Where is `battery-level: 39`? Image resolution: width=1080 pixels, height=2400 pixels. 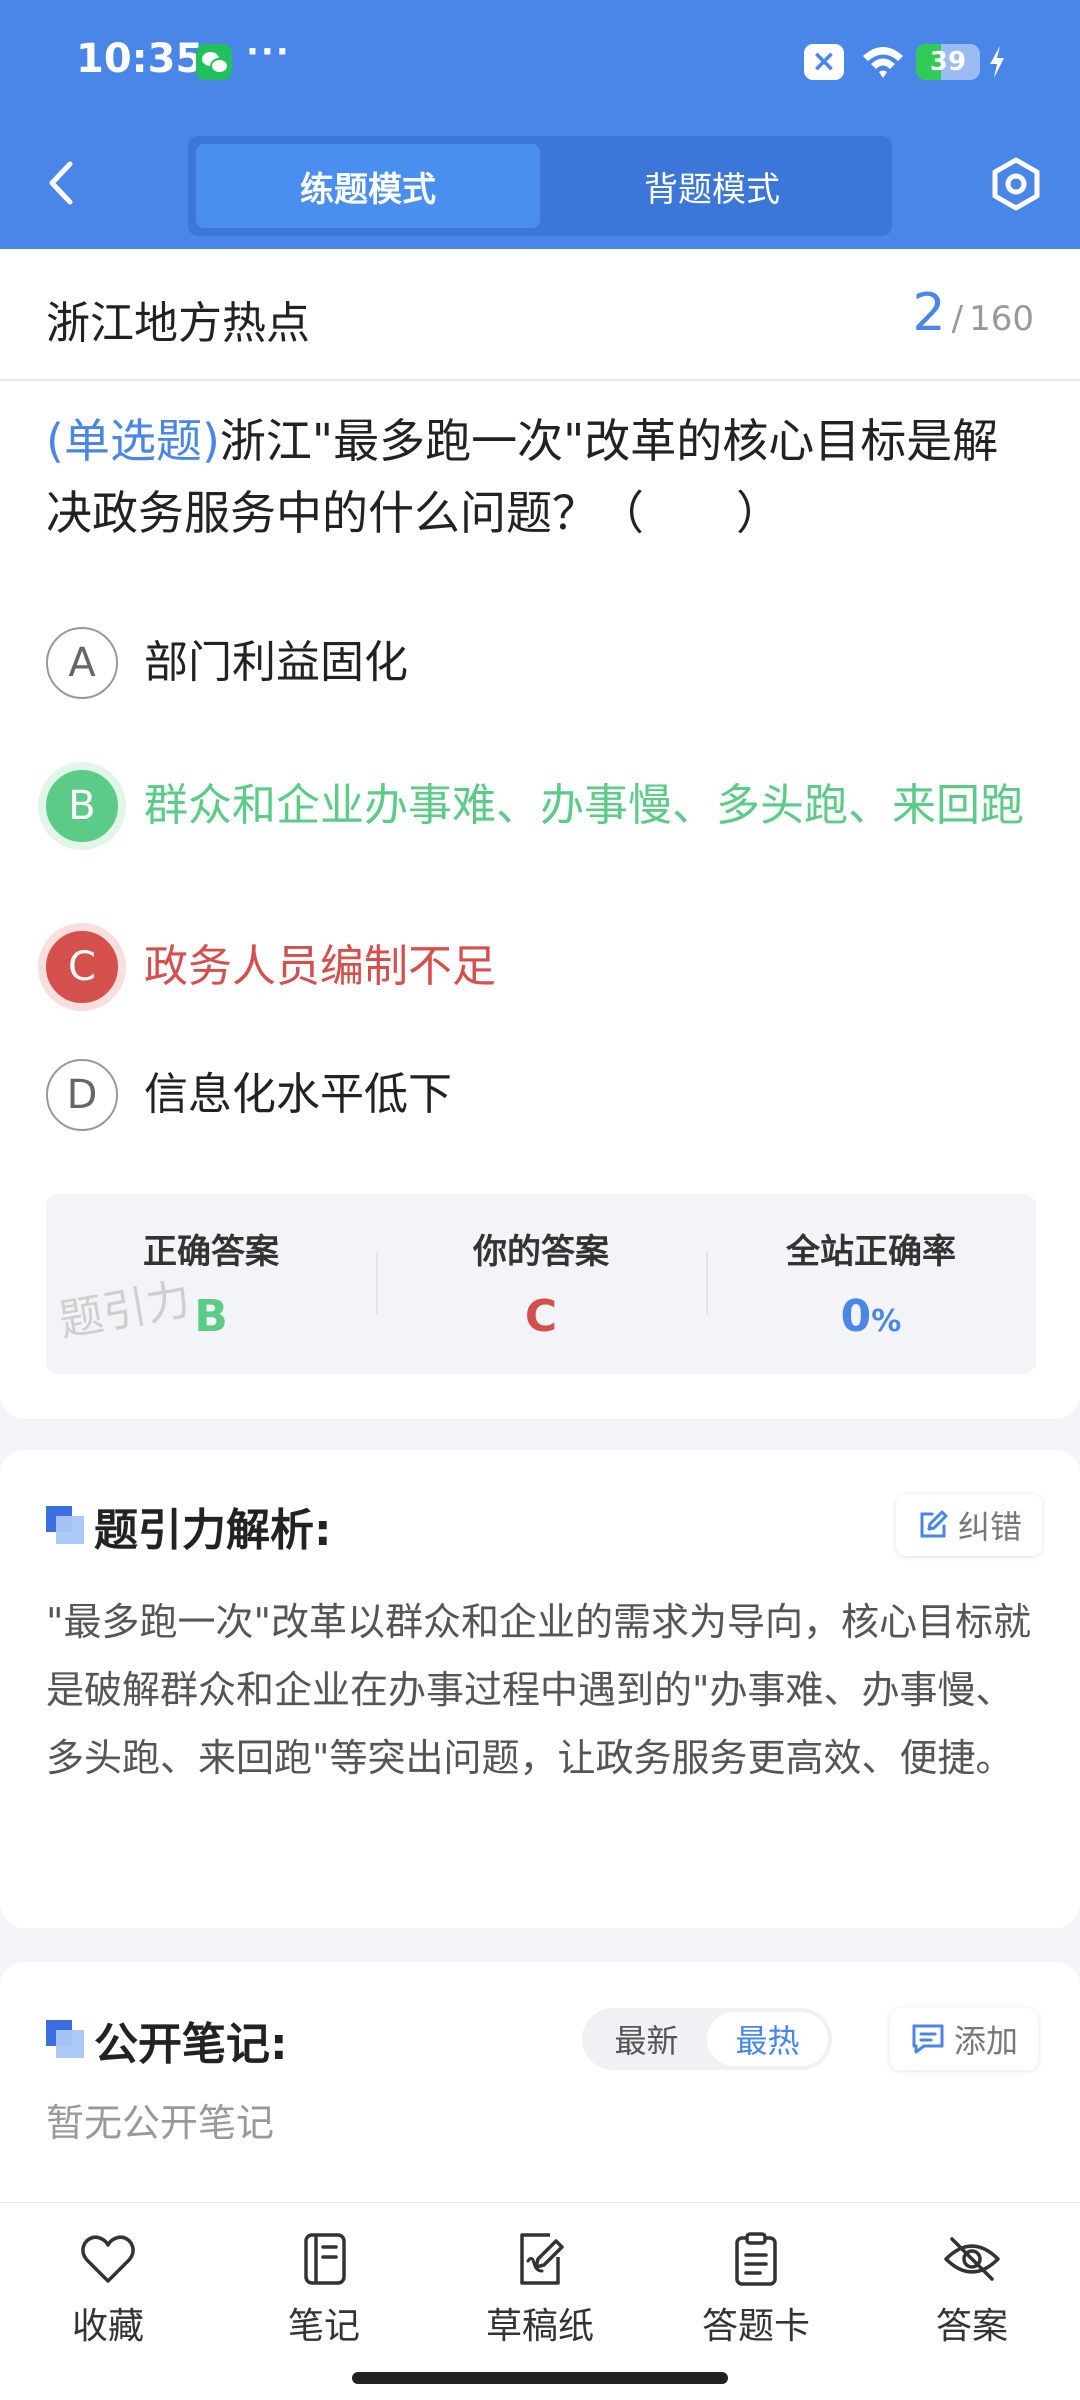 battery-level: 39 is located at coordinates (948, 62).